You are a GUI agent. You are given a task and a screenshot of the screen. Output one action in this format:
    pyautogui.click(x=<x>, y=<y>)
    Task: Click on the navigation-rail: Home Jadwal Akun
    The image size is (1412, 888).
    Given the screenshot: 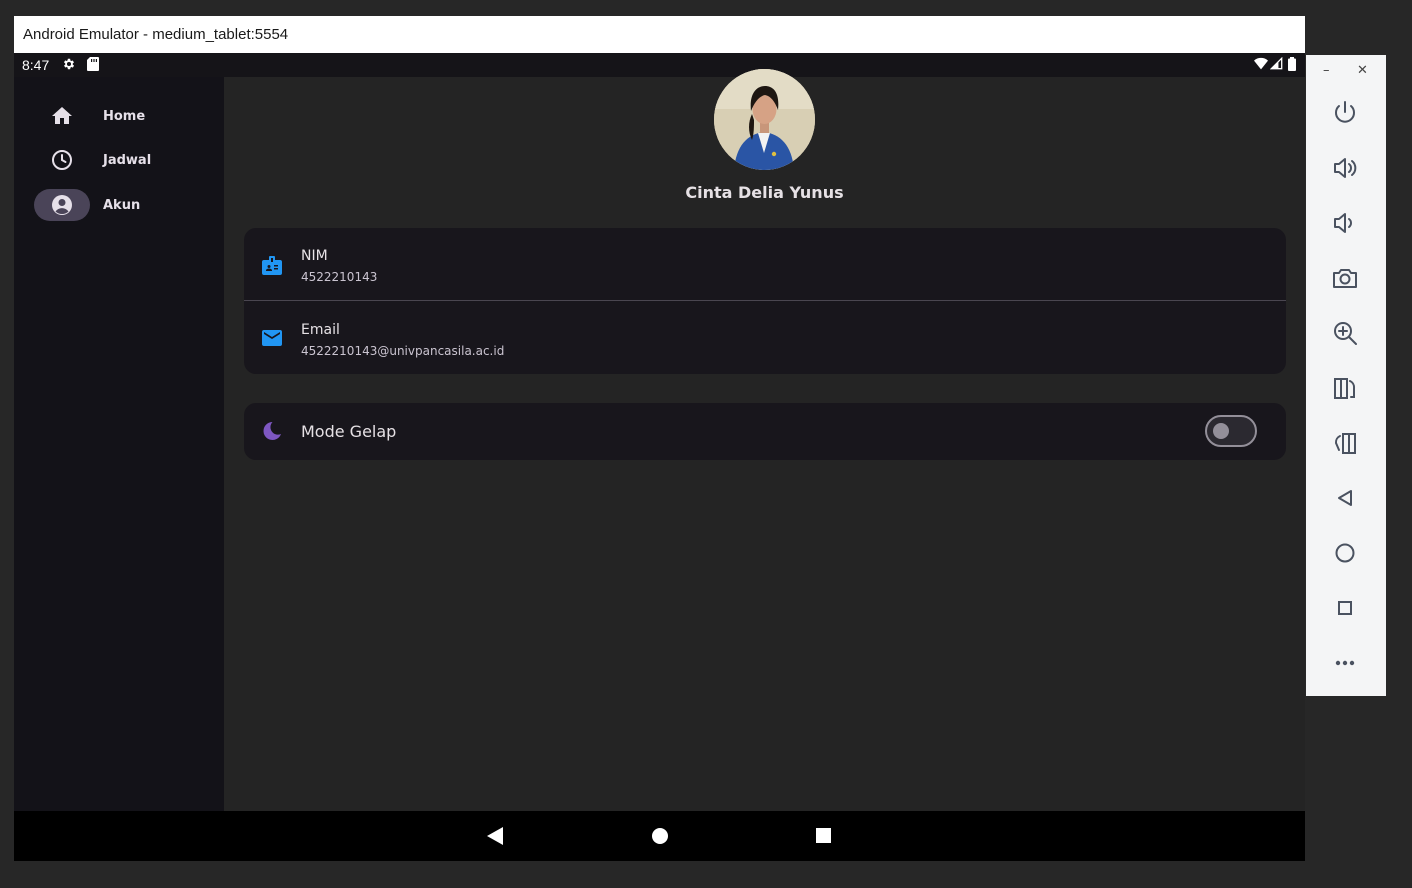 What is the action you would take?
    pyautogui.click(x=119, y=444)
    